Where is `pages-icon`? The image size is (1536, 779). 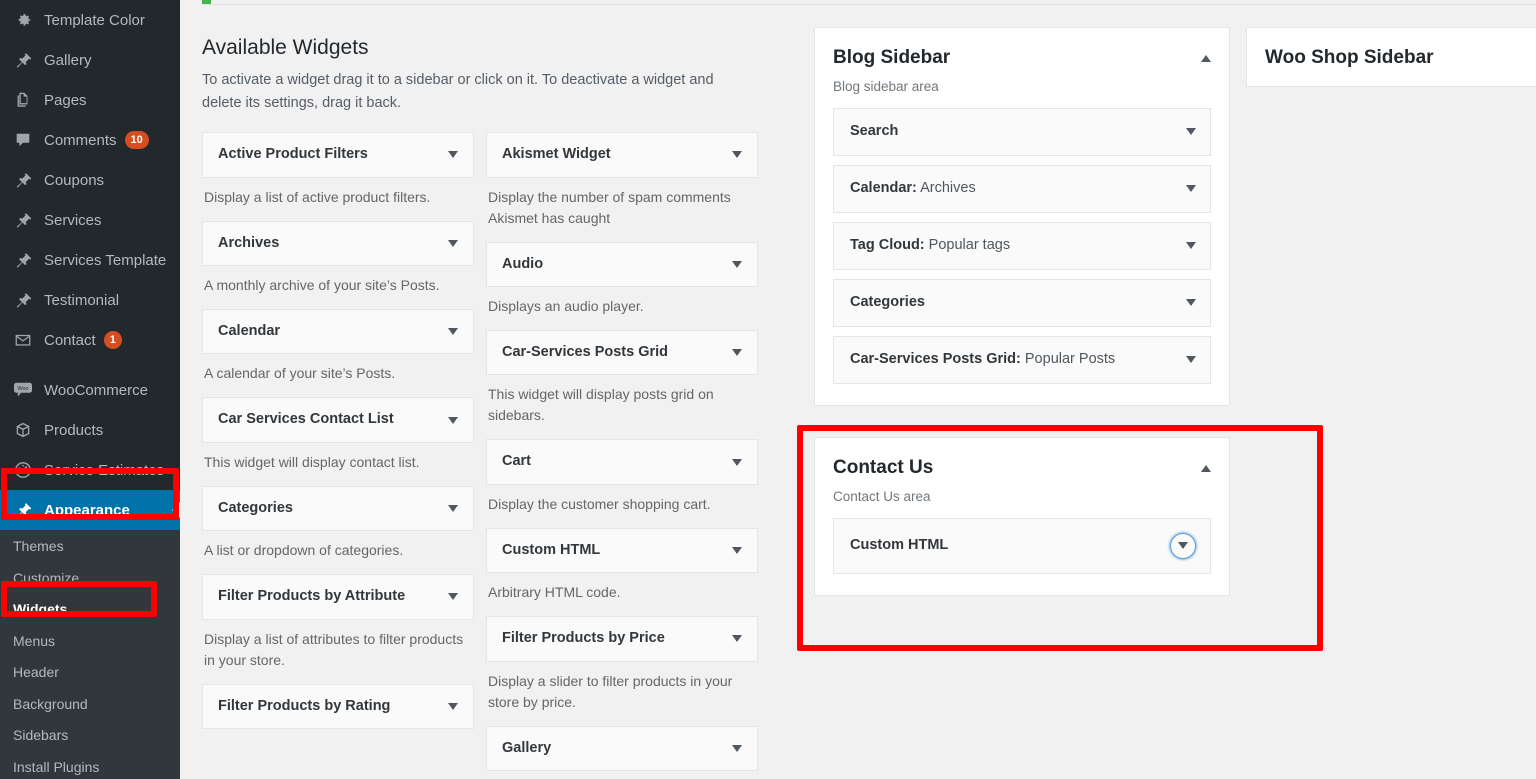 pages-icon is located at coordinates (23, 100).